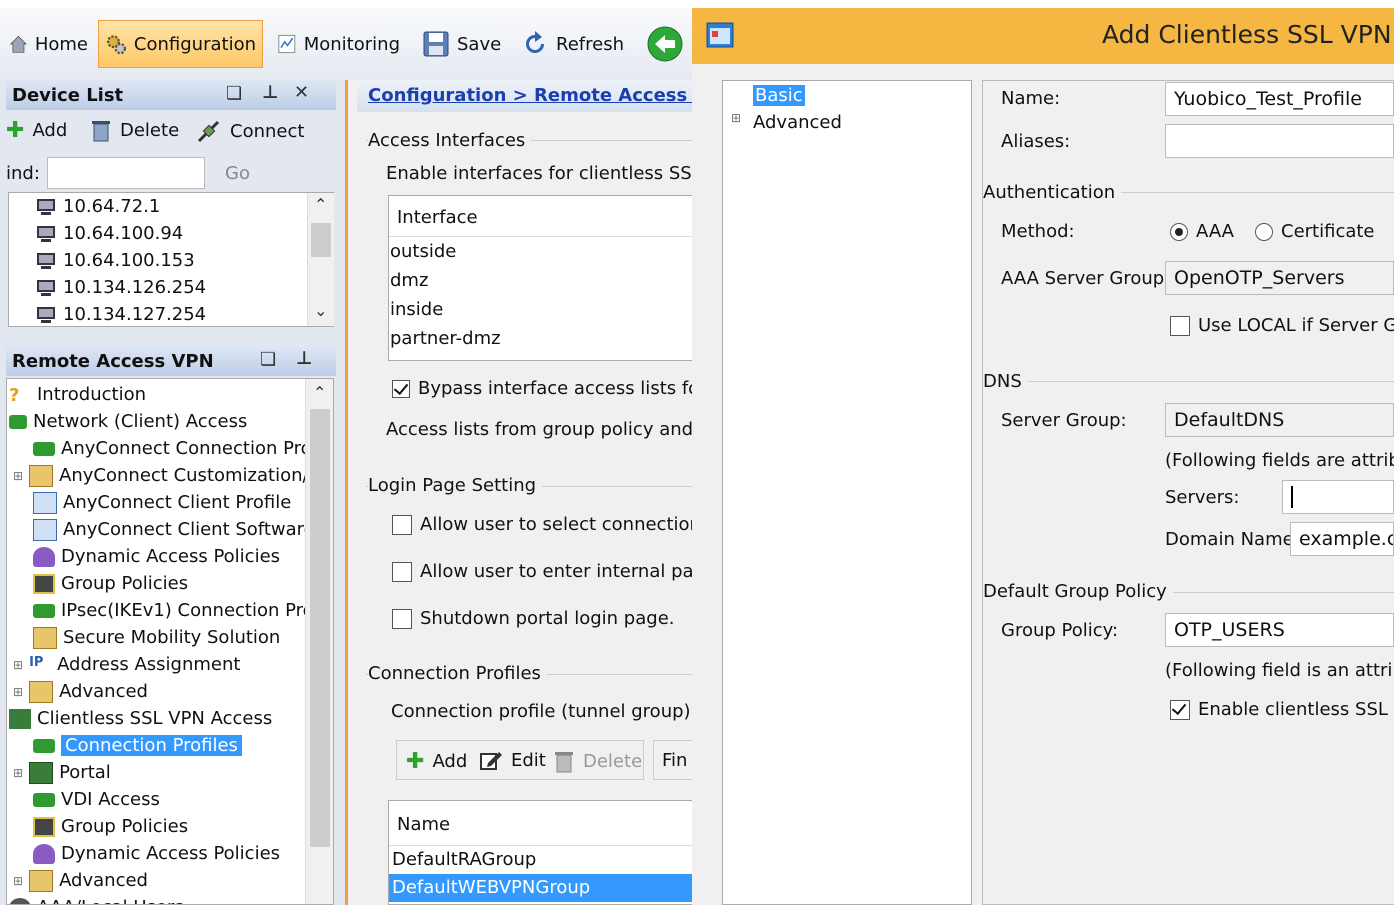  Describe the element at coordinates (445, 338) in the screenshot. I see `interface-row: partner-dmz` at that location.